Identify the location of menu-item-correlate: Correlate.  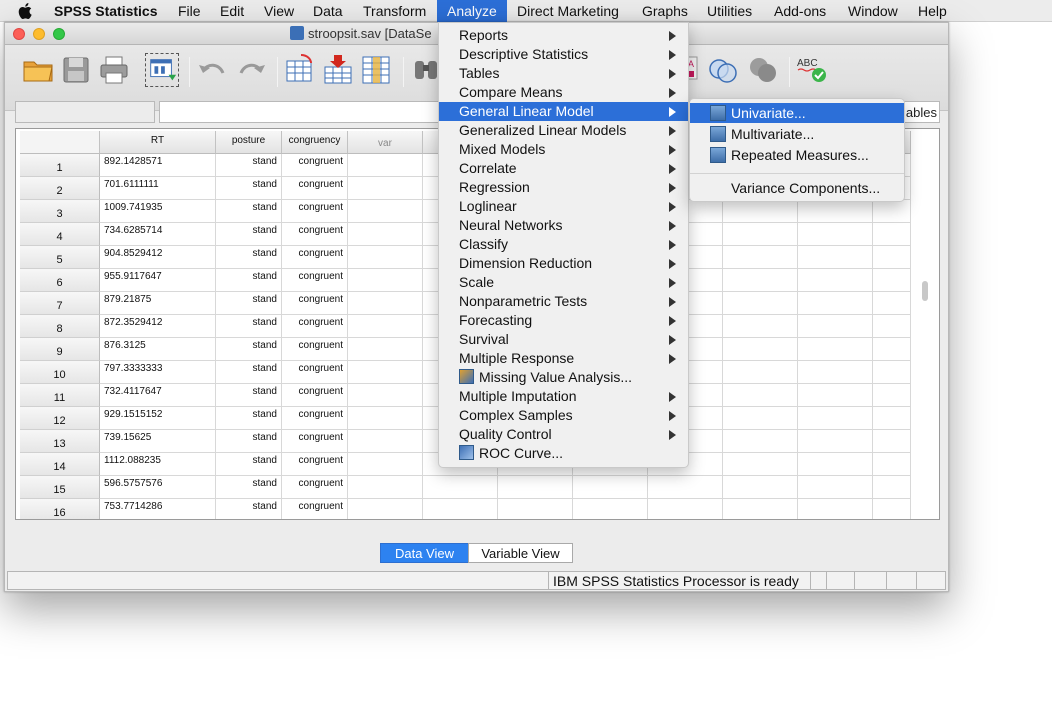
(563, 168).